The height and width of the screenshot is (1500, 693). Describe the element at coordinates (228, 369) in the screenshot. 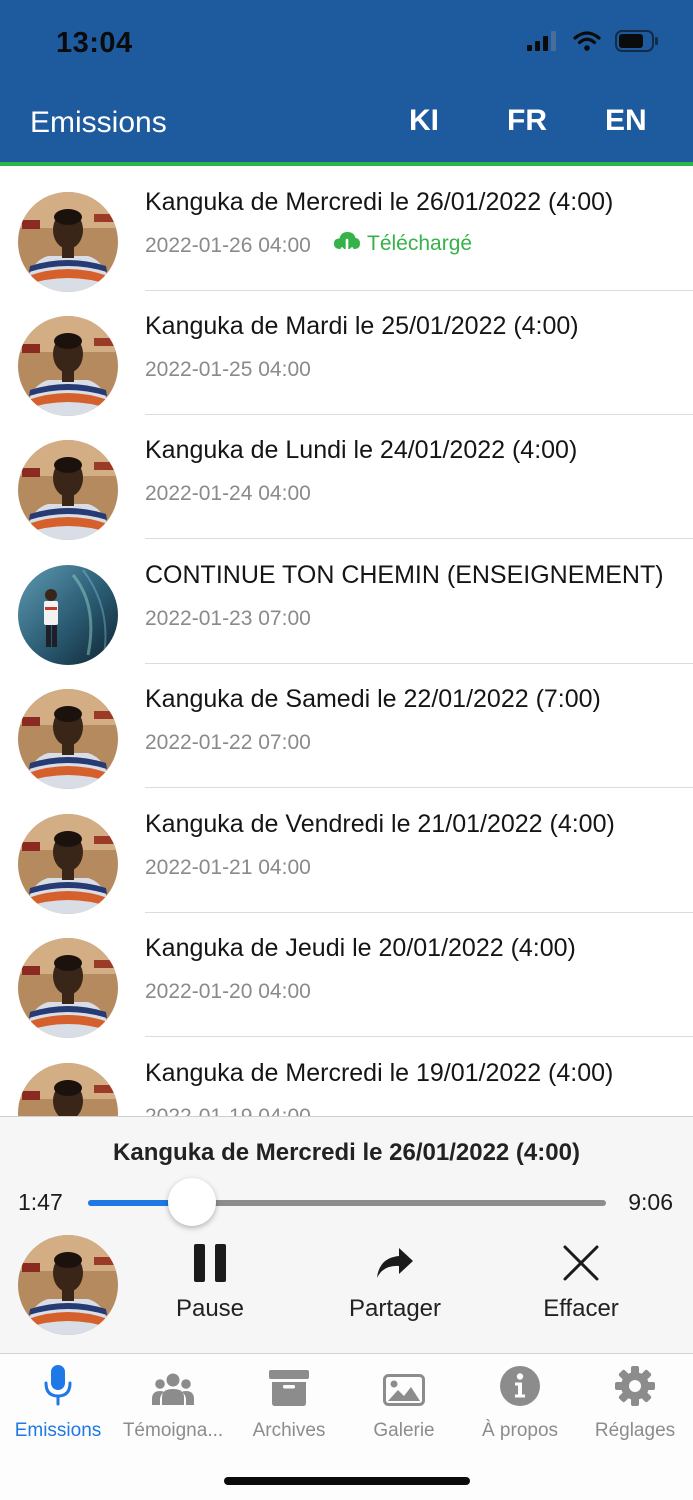

I see `episode-date: 2022-01-25 04:00` at that location.